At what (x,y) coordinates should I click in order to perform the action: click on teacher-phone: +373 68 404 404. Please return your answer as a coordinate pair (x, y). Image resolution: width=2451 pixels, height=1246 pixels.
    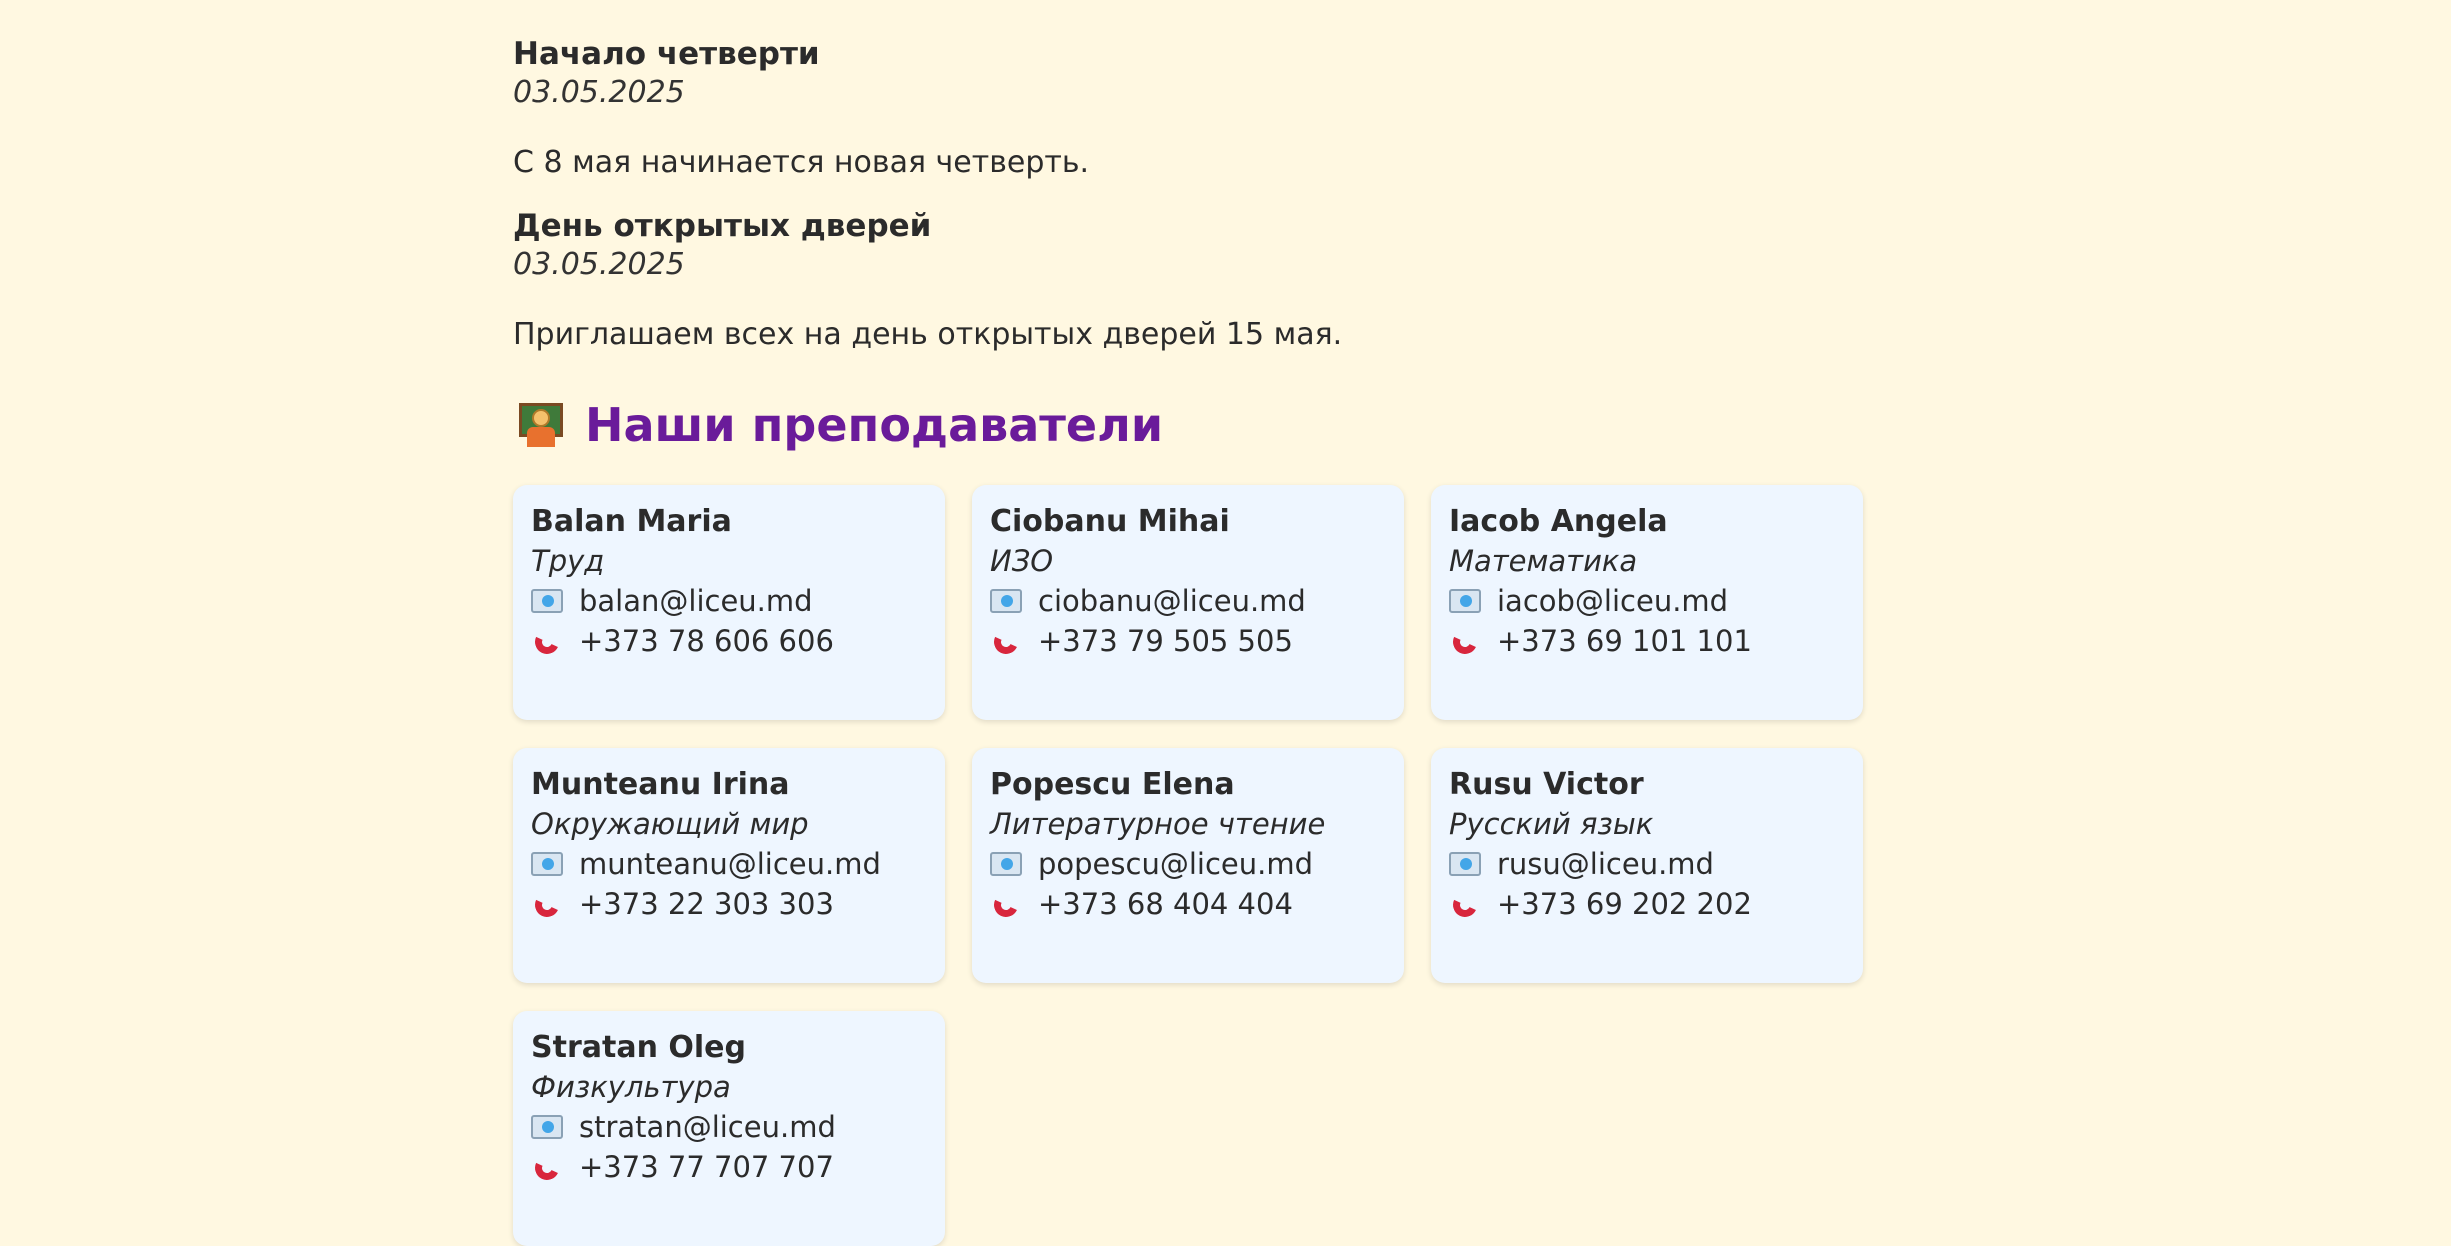
    Looking at the image, I should click on (1165, 904).